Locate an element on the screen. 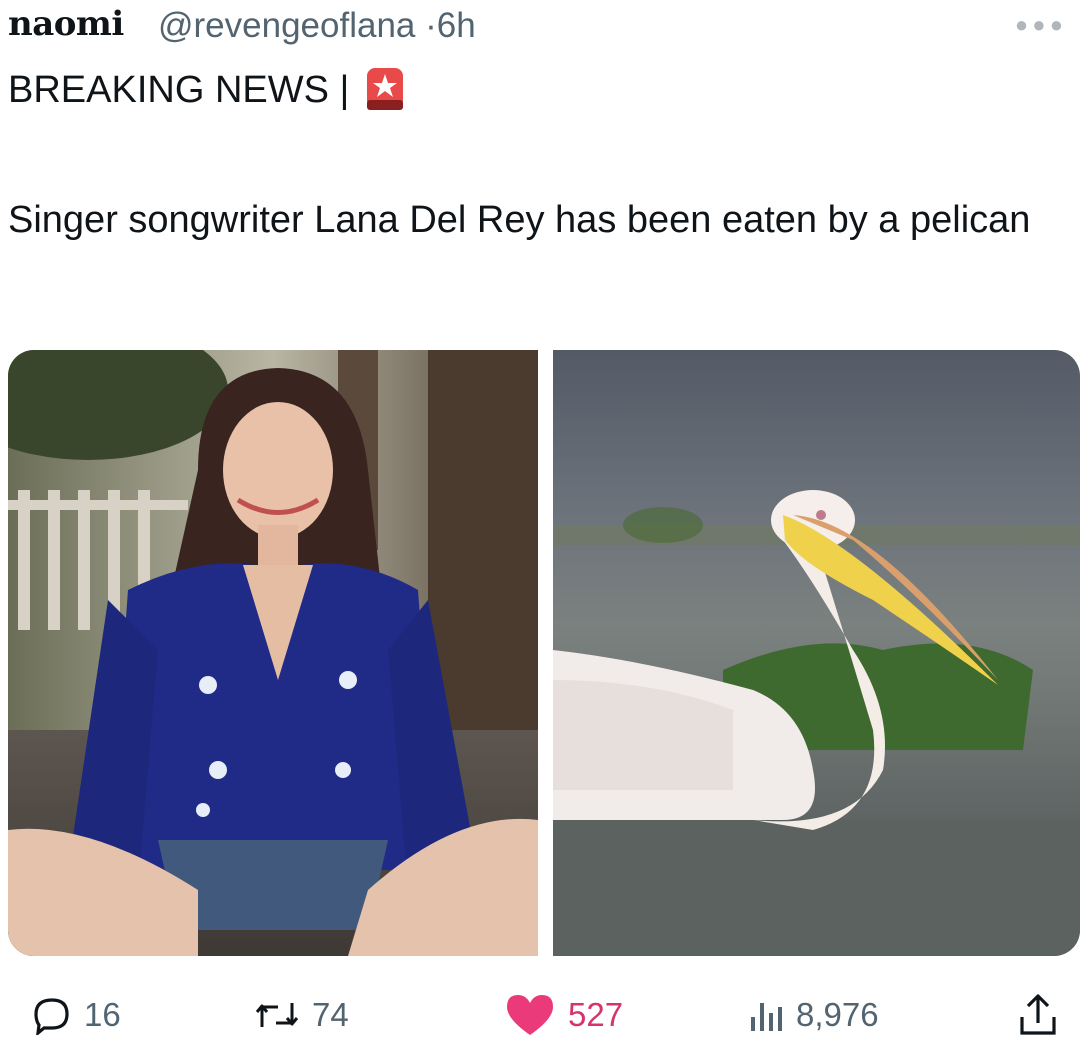 Image resolution: width=1080 pixels, height=1063 pixels. headline-text: BREAKING NEWS | is located at coordinates (179, 89).